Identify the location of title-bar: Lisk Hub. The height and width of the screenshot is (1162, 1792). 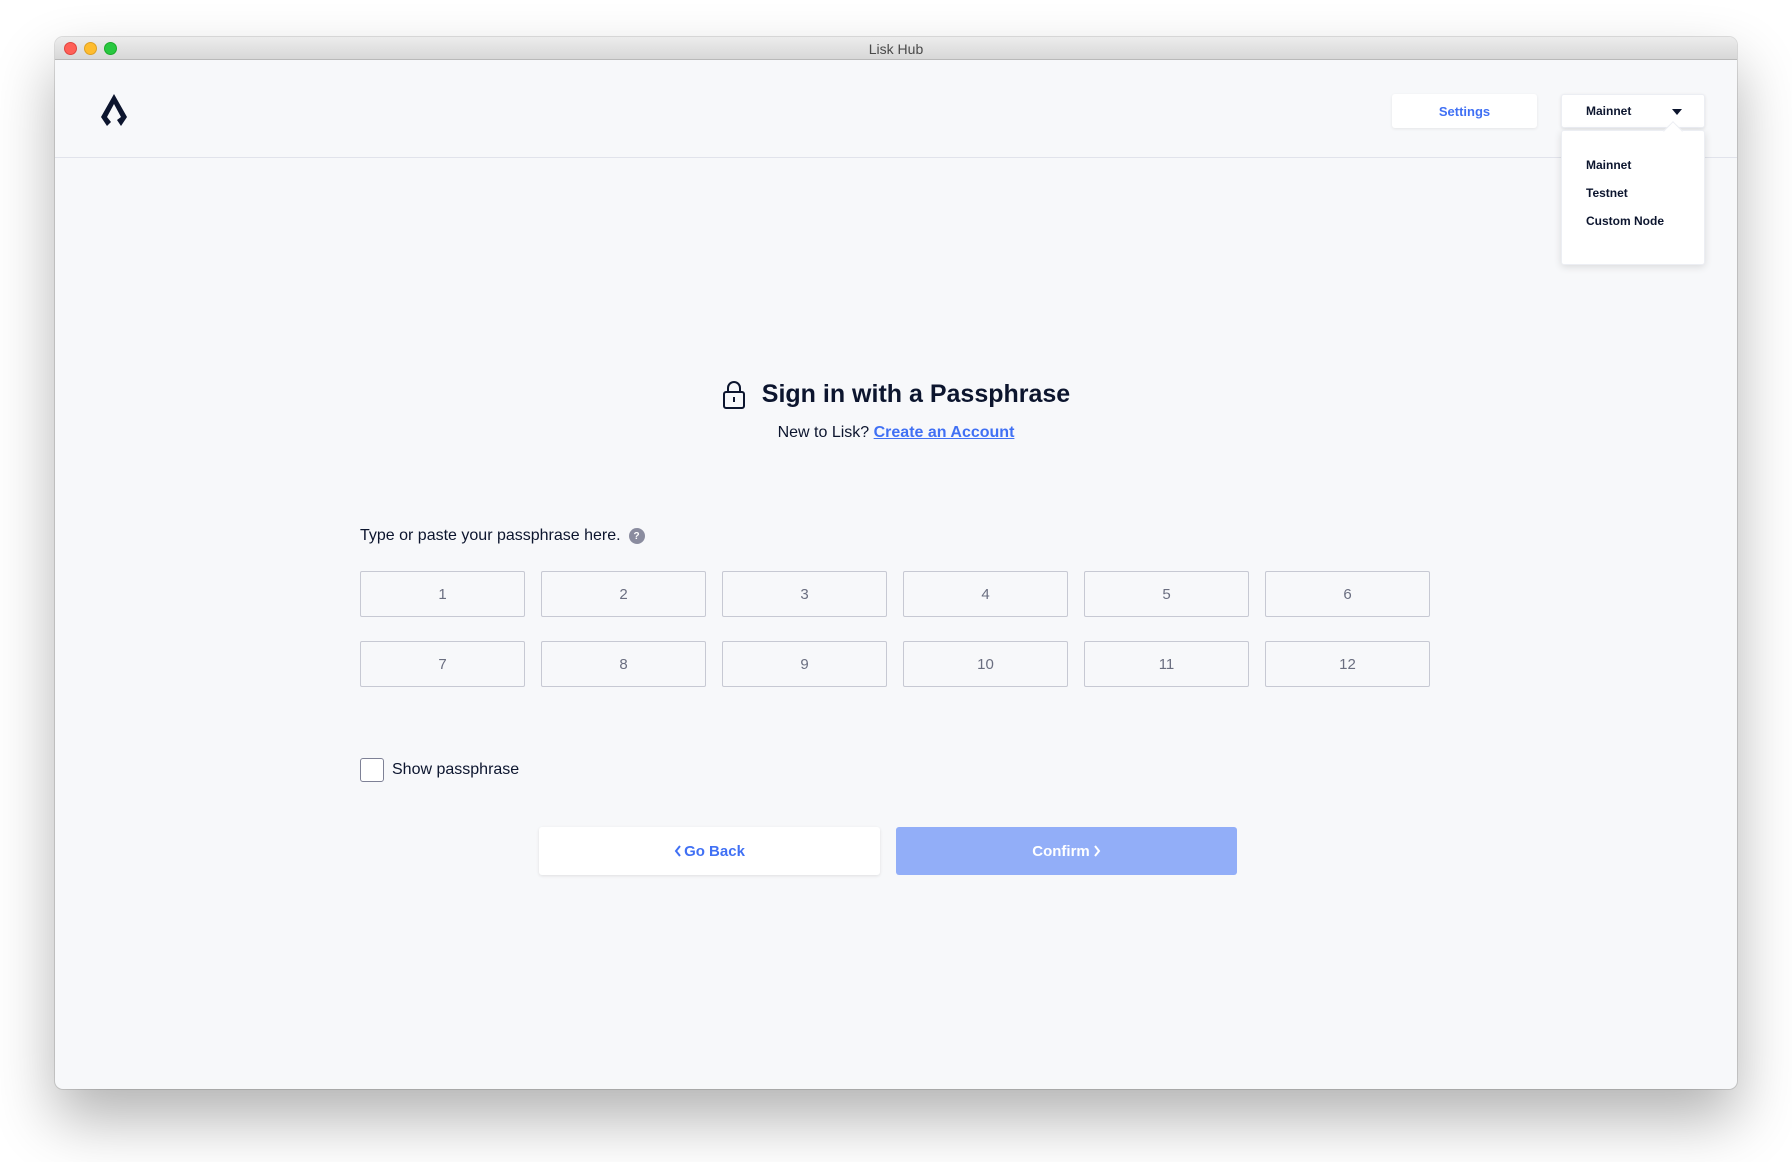
(896, 48).